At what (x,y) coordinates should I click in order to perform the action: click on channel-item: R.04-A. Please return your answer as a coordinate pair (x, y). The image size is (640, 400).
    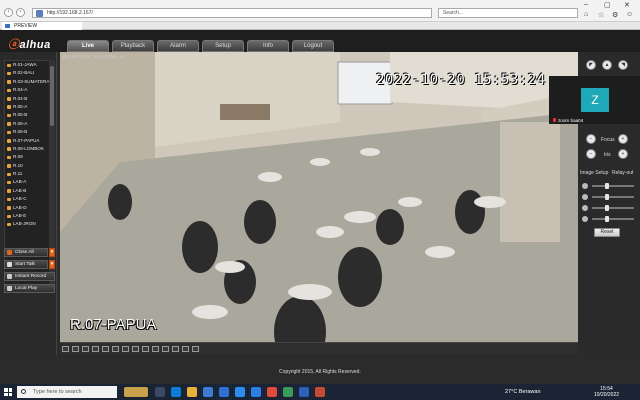
    Looking at the image, I should click on (29, 90).